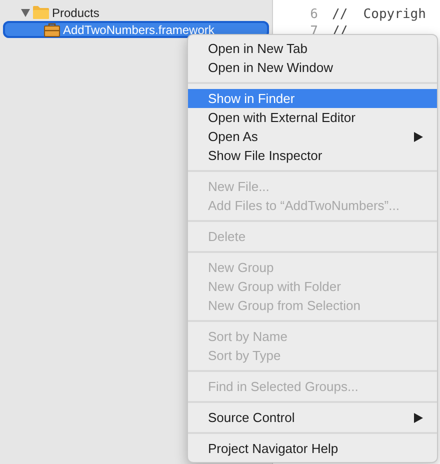 Image resolution: width=440 pixels, height=464 pixels. Describe the element at coordinates (312, 98) in the screenshot. I see `menu-item: Show in Finder` at that location.